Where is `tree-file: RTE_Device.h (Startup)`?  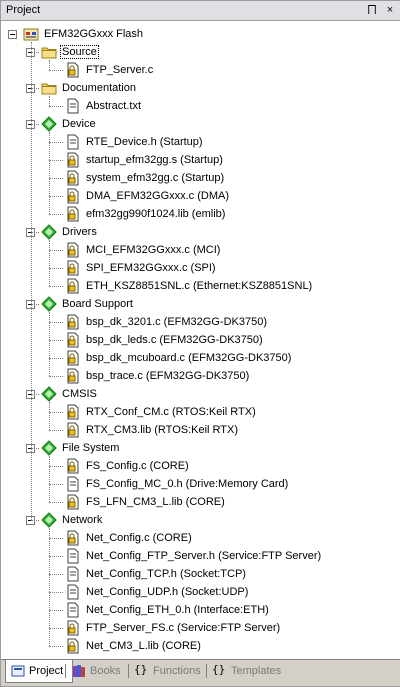 tree-file: RTE_Device.h (Startup) is located at coordinates (135, 142).